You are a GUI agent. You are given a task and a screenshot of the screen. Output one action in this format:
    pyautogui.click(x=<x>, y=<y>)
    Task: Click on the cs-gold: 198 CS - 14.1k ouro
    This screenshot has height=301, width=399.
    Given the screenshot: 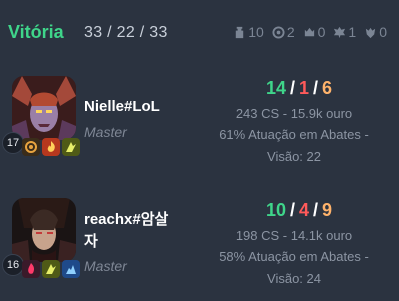 What is the action you would take?
    pyautogui.click(x=294, y=235)
    